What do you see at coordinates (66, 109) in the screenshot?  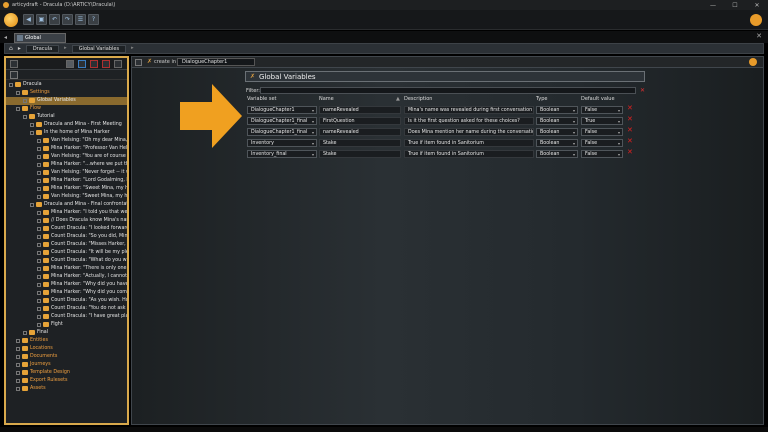 I see `tree-node: Flow` at bounding box center [66, 109].